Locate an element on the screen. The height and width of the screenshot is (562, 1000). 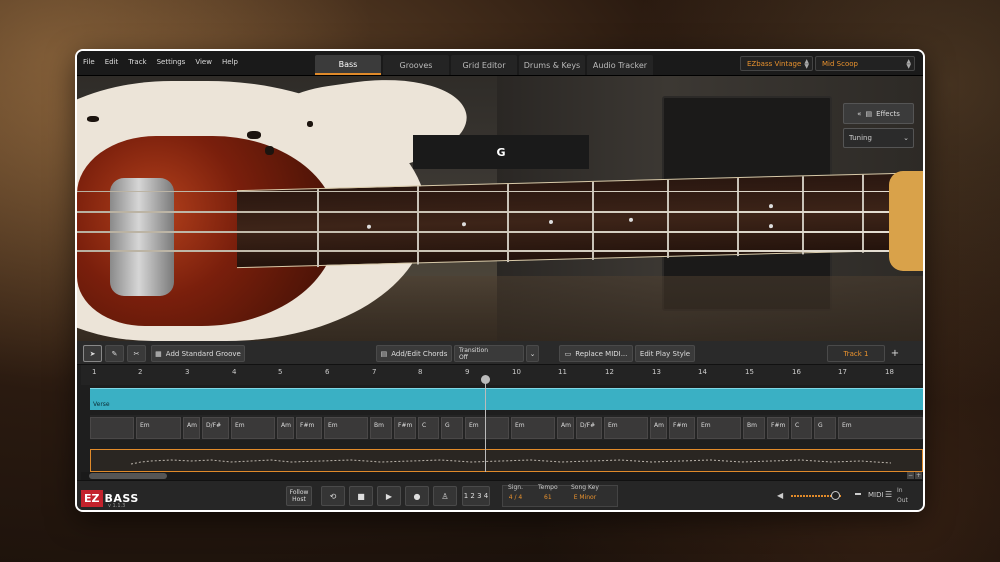
zoom-out-button: − is located at coordinates (910, 475).